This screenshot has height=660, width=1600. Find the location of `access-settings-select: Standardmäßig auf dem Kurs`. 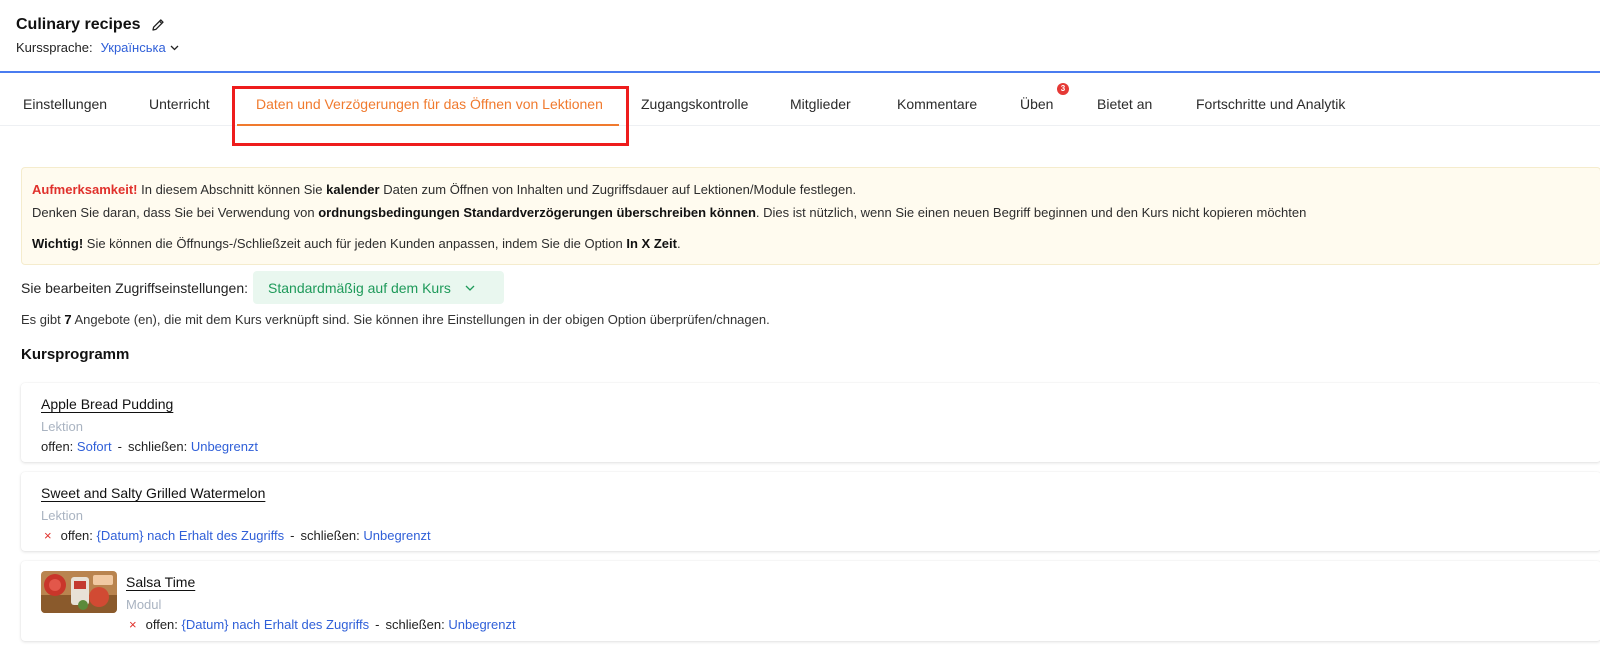

access-settings-select: Standardmäßig auf dem Kurs is located at coordinates (379, 287).